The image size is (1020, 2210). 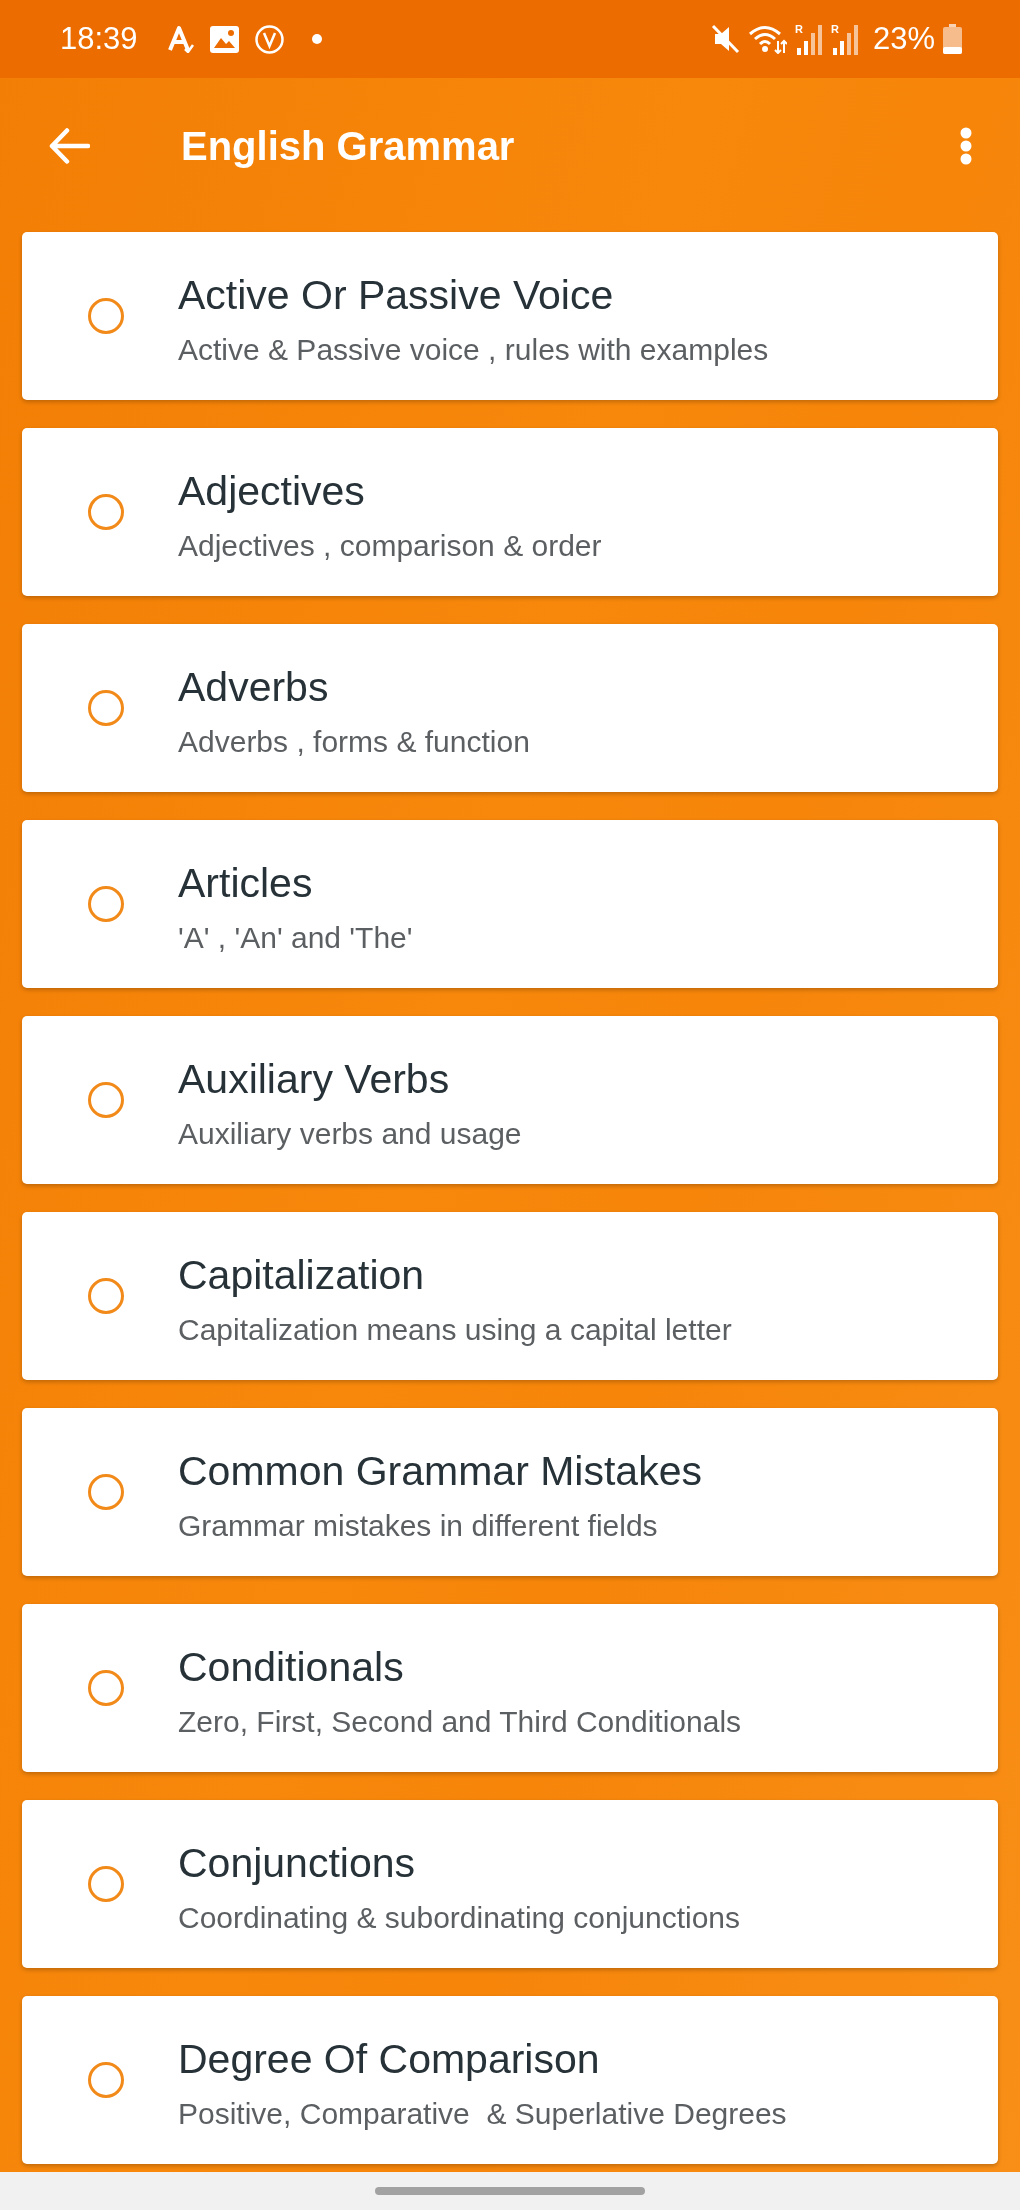 I want to click on status-time: 18:39, so click(x=99, y=39).